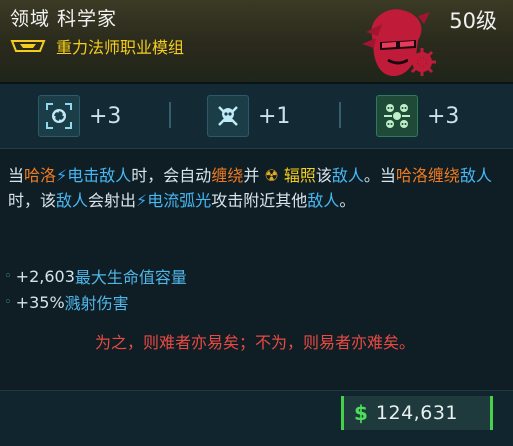  What do you see at coordinates (397, 116) in the screenshot?
I see `skull-cluster-icon` at bounding box center [397, 116].